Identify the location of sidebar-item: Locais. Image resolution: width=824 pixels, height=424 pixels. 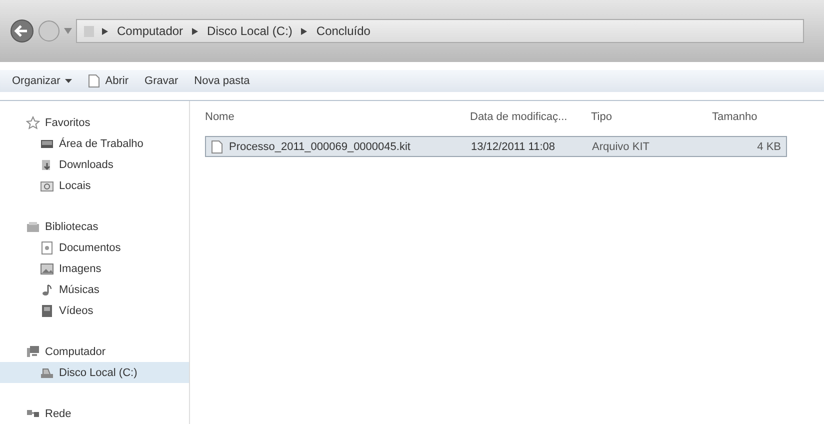
(94, 185).